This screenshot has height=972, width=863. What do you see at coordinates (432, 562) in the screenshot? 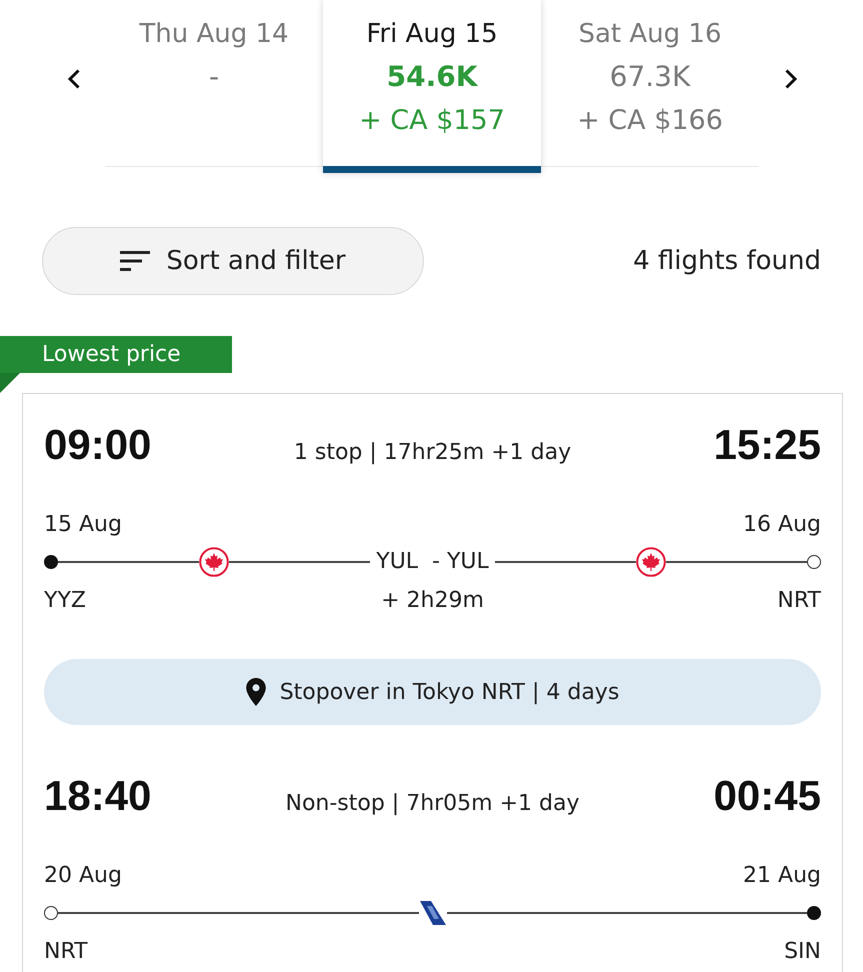
I see `connection-airports: YUL - YUL` at bounding box center [432, 562].